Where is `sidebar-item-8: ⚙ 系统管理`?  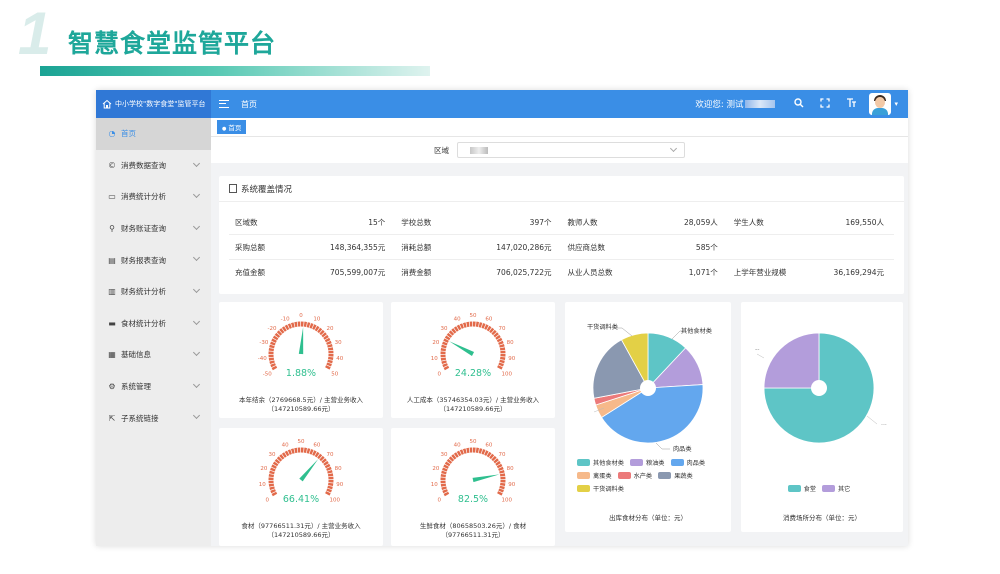
sidebar-item-8: ⚙ 系统管理 is located at coordinates (153, 387).